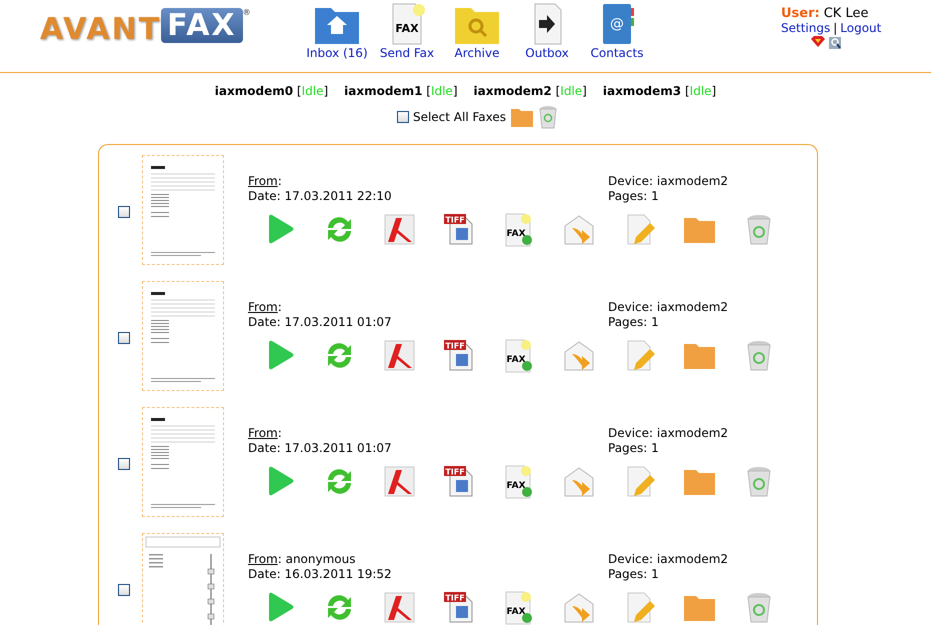 The image size is (931, 629). Describe the element at coordinates (146, 27) in the screenshot. I see `avantfax-logo: AVANT FAX ®` at that location.